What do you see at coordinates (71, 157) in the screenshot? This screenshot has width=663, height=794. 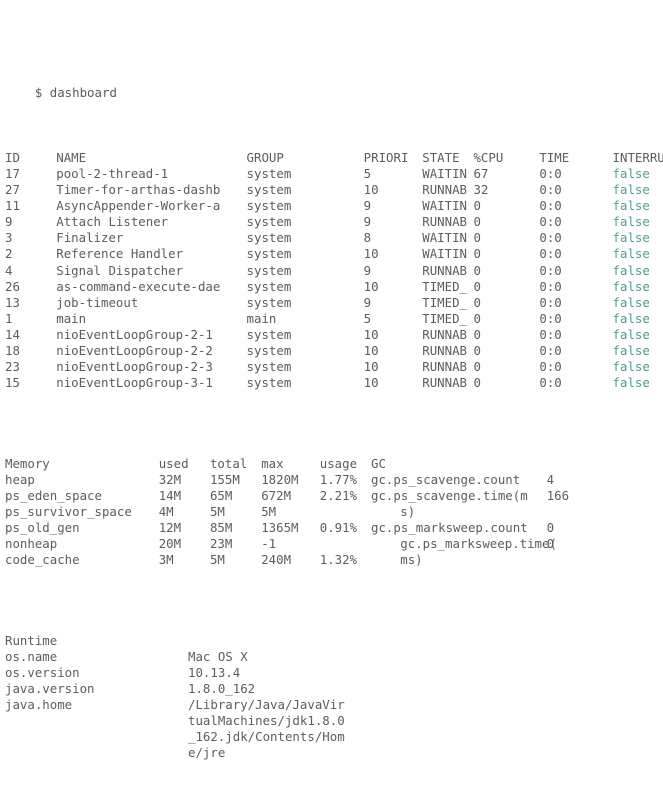 I see `threads-header-name: NAME` at bounding box center [71, 157].